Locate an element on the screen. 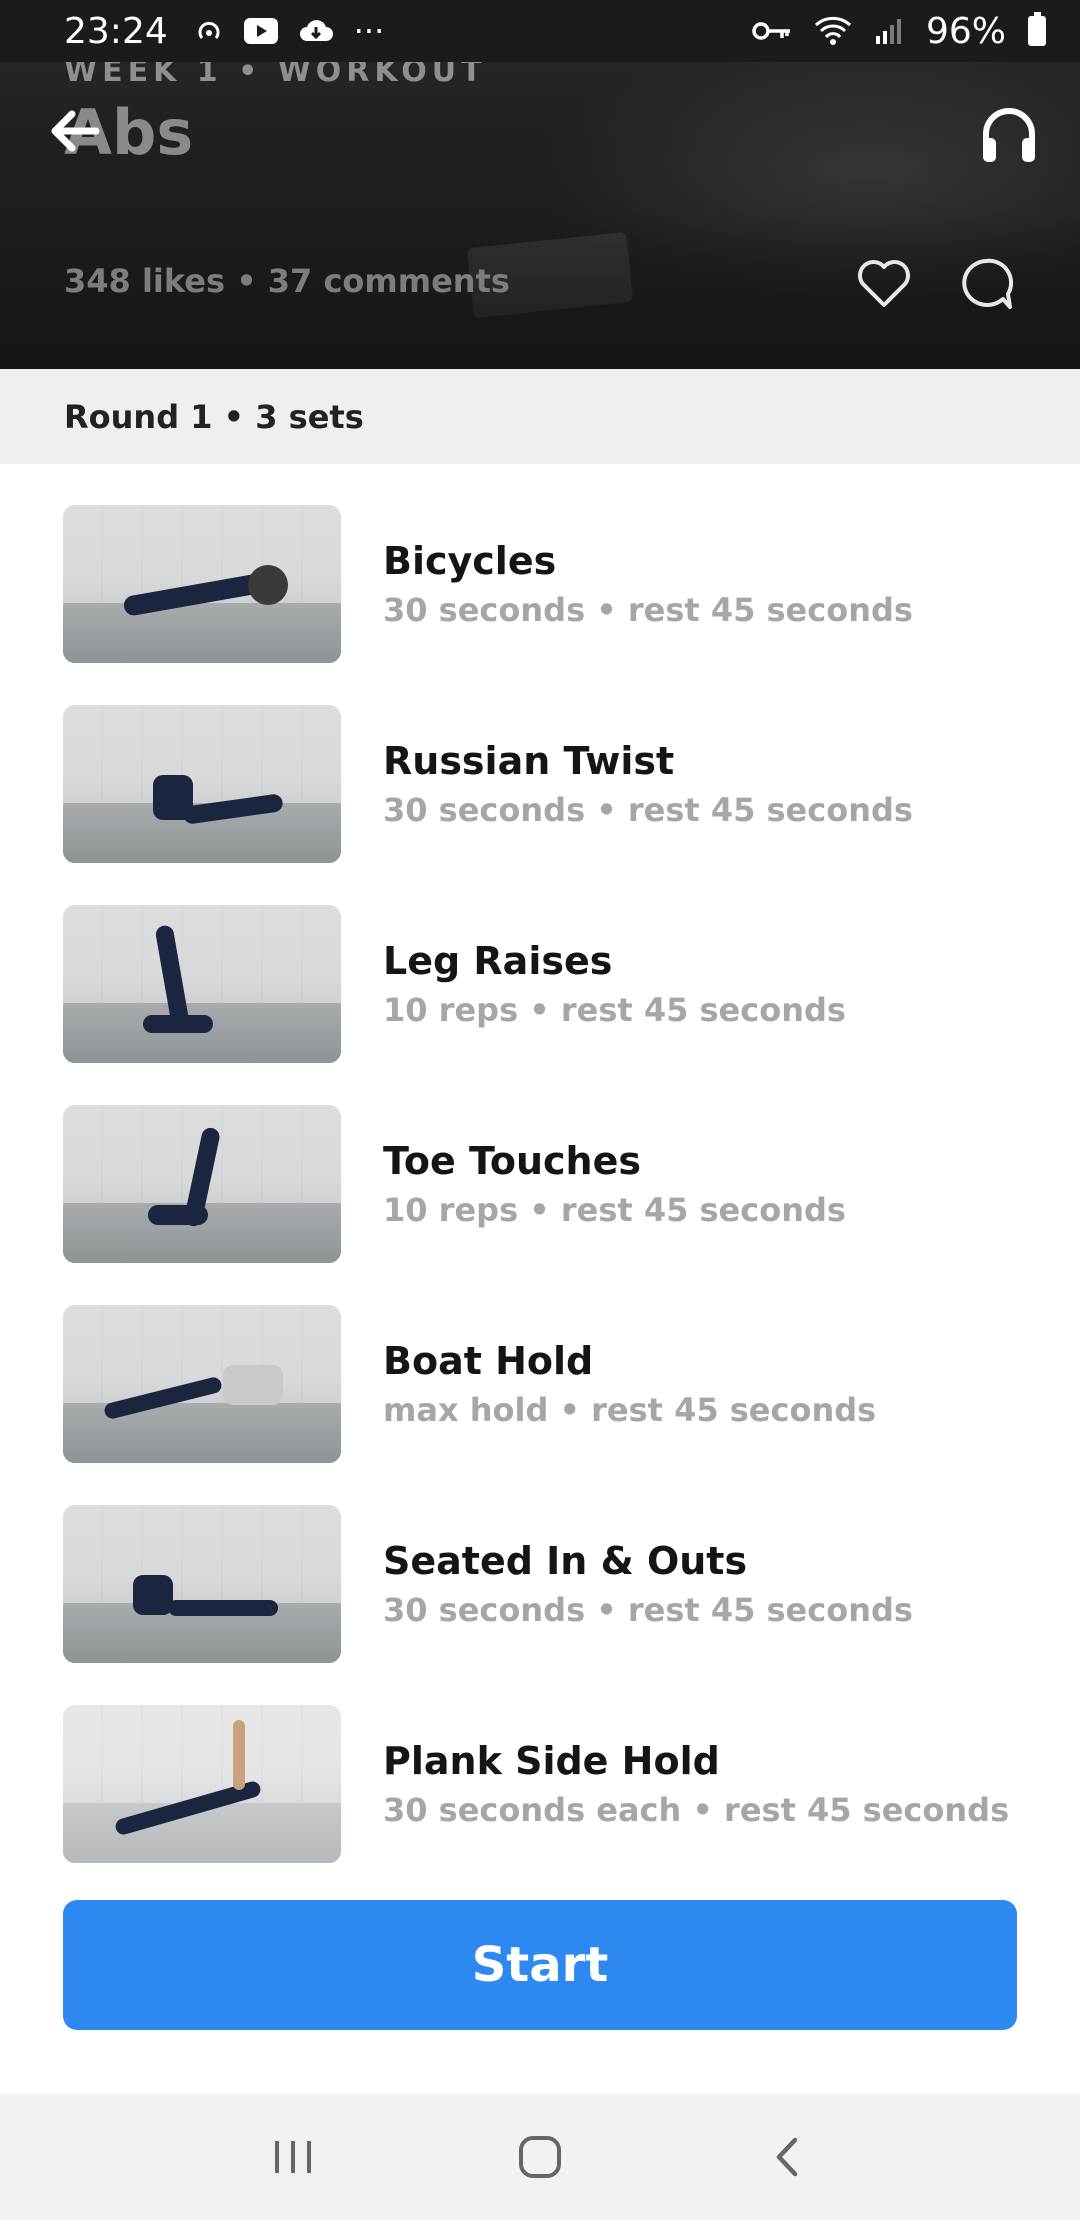 The height and width of the screenshot is (2220, 1080). arrow-left-icon is located at coordinates (75, 131).